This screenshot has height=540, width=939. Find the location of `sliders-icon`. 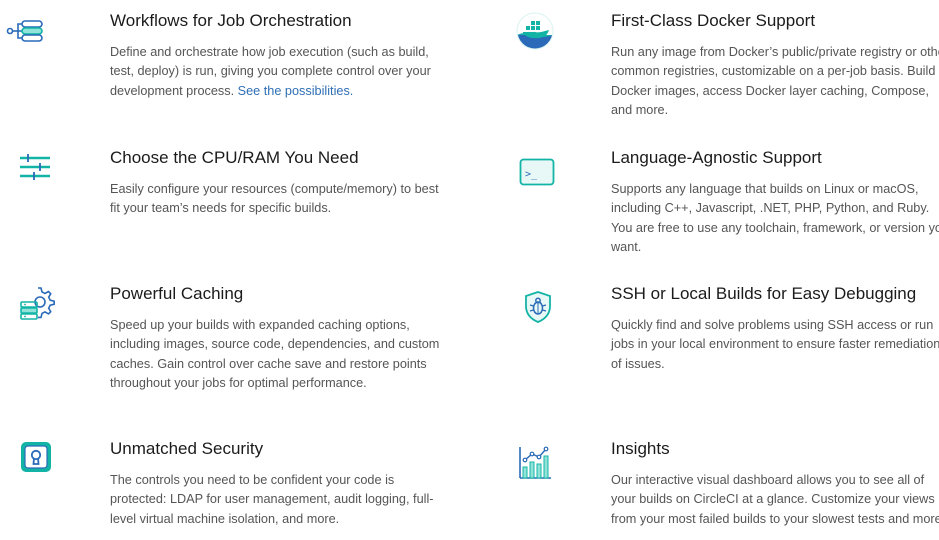

sliders-icon is located at coordinates (38, 172).